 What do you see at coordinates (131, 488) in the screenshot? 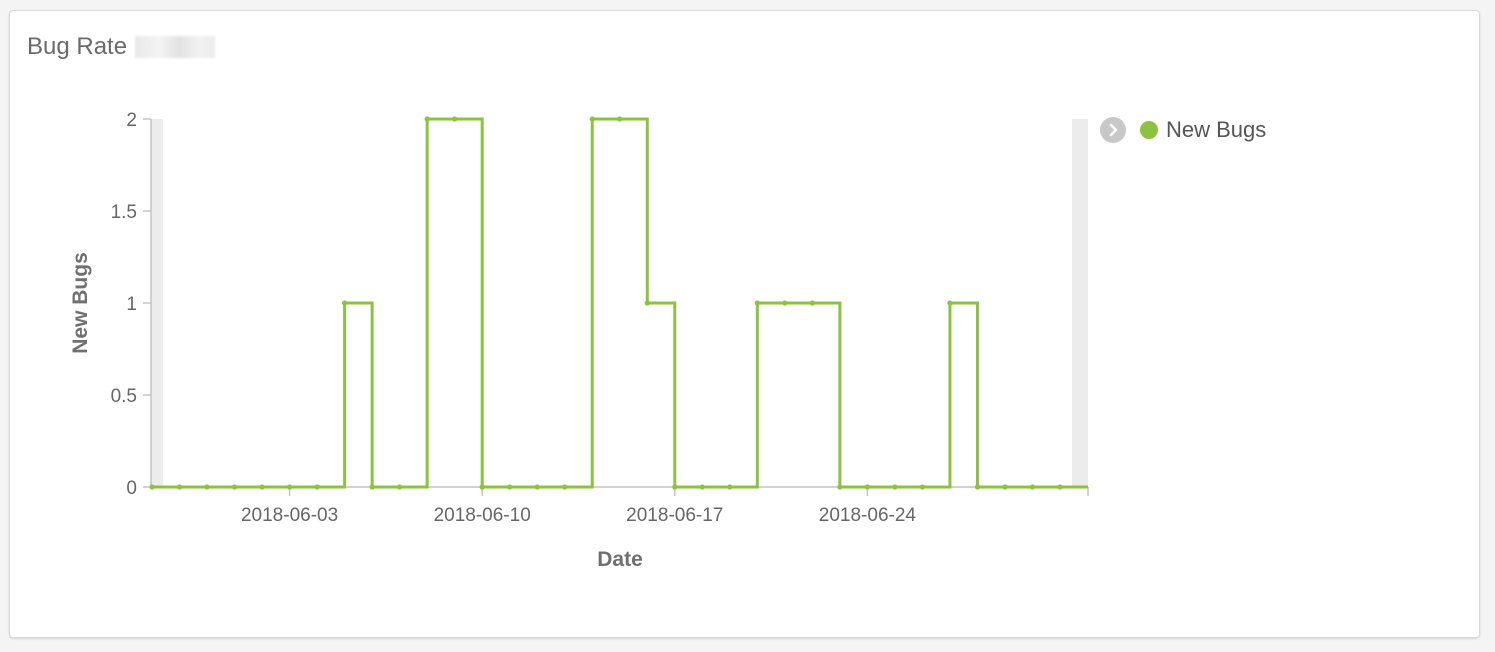
I see `y-tick-label: 0` at bounding box center [131, 488].